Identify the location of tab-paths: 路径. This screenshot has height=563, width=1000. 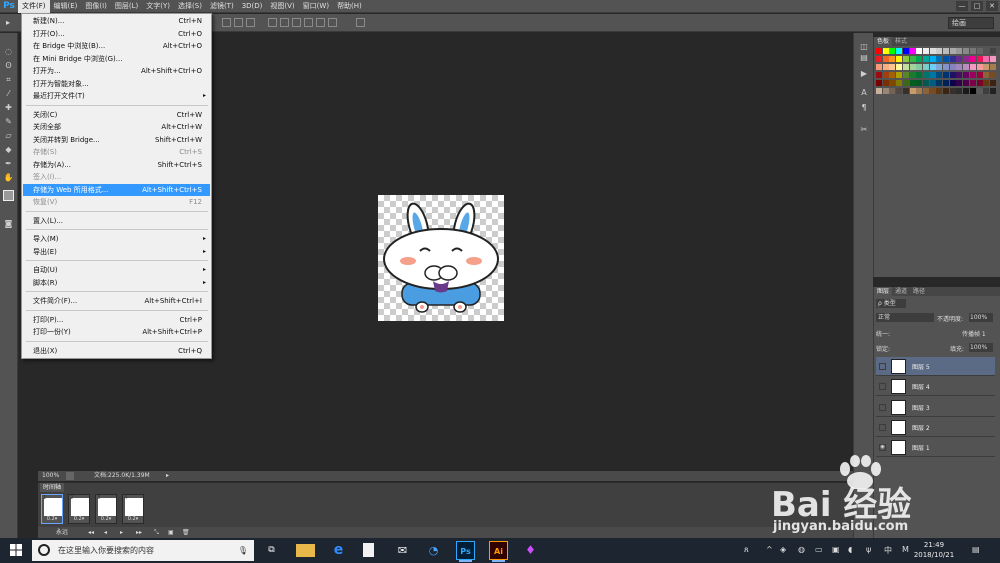
(919, 291).